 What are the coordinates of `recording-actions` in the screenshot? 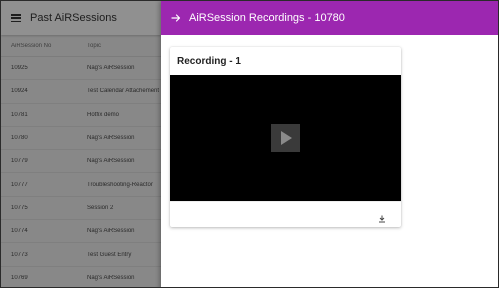 It's located at (285, 214).